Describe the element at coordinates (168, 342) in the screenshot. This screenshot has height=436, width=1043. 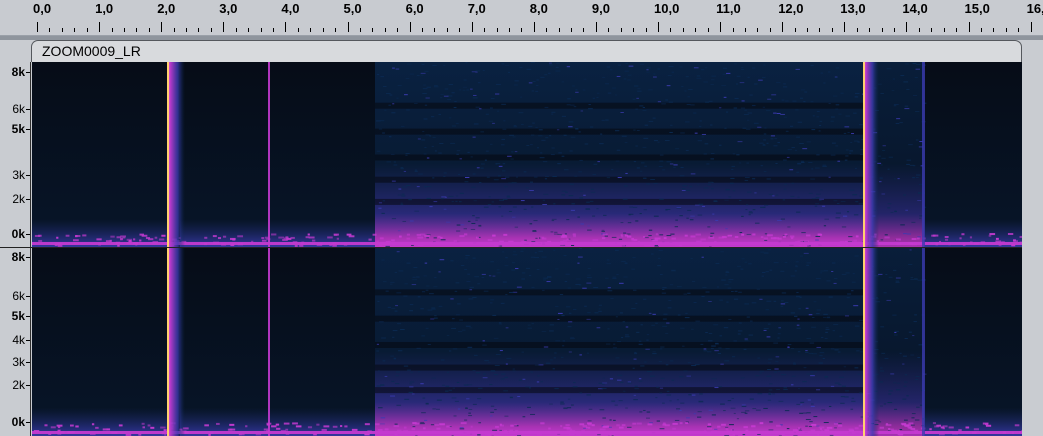
I see `transient-peak` at that location.